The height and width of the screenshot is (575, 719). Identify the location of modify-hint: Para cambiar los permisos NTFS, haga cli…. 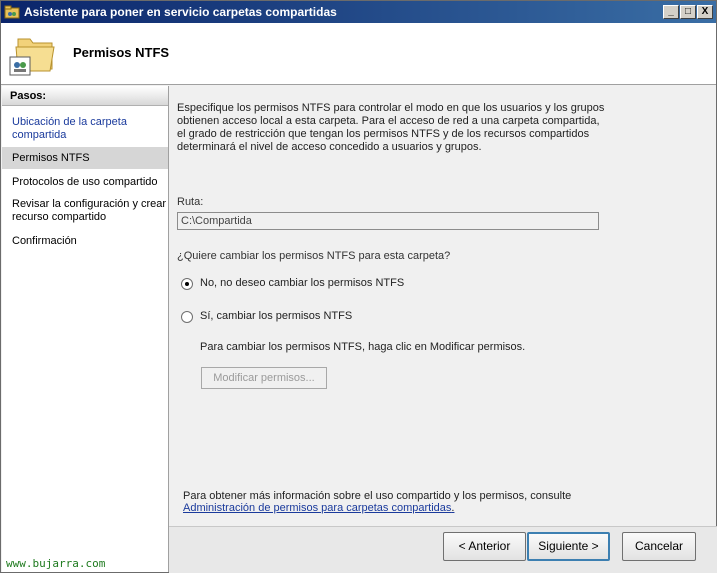
(363, 347).